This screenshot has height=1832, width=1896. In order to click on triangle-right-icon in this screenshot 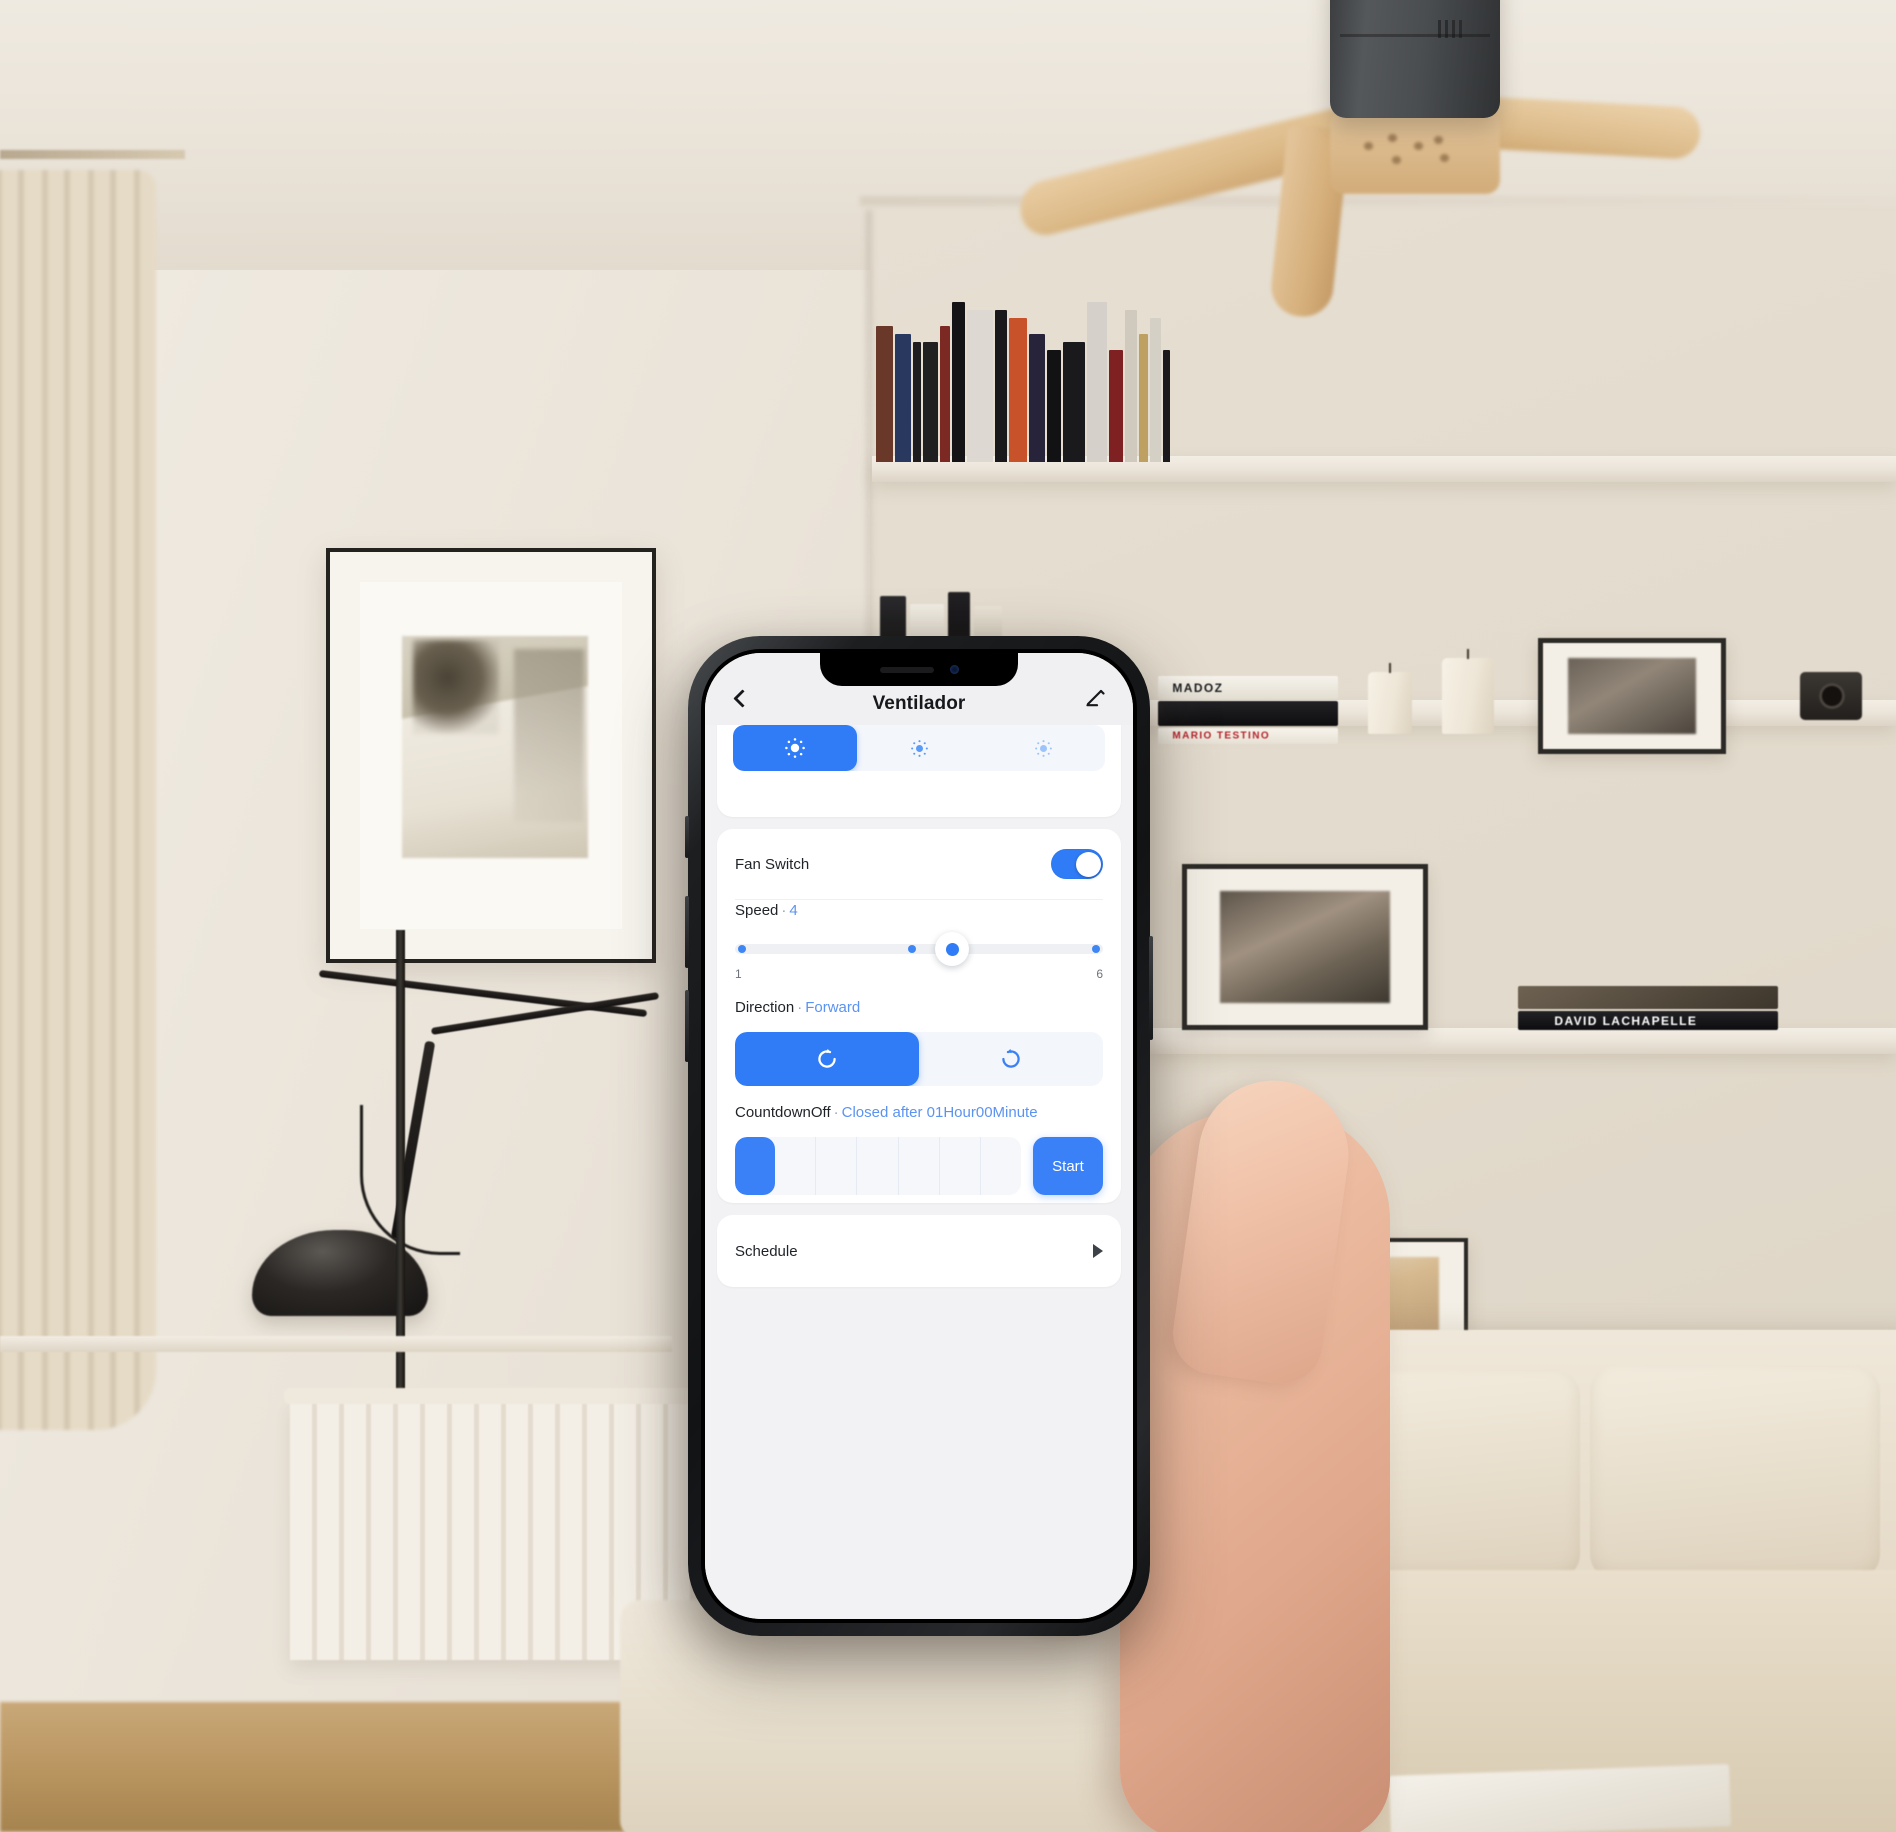, I will do `click(1098, 1251)`.